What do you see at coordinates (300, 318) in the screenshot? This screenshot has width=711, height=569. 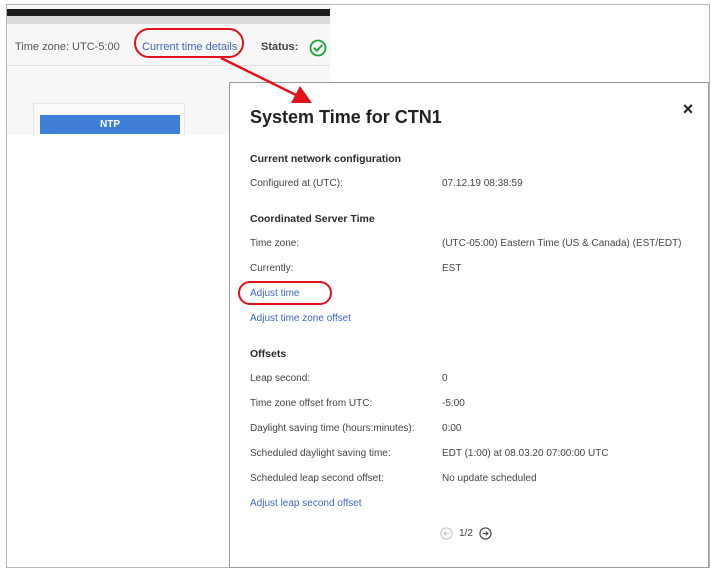 I see `adjust-time-zone-offset-link: Adjust time zone offset` at bounding box center [300, 318].